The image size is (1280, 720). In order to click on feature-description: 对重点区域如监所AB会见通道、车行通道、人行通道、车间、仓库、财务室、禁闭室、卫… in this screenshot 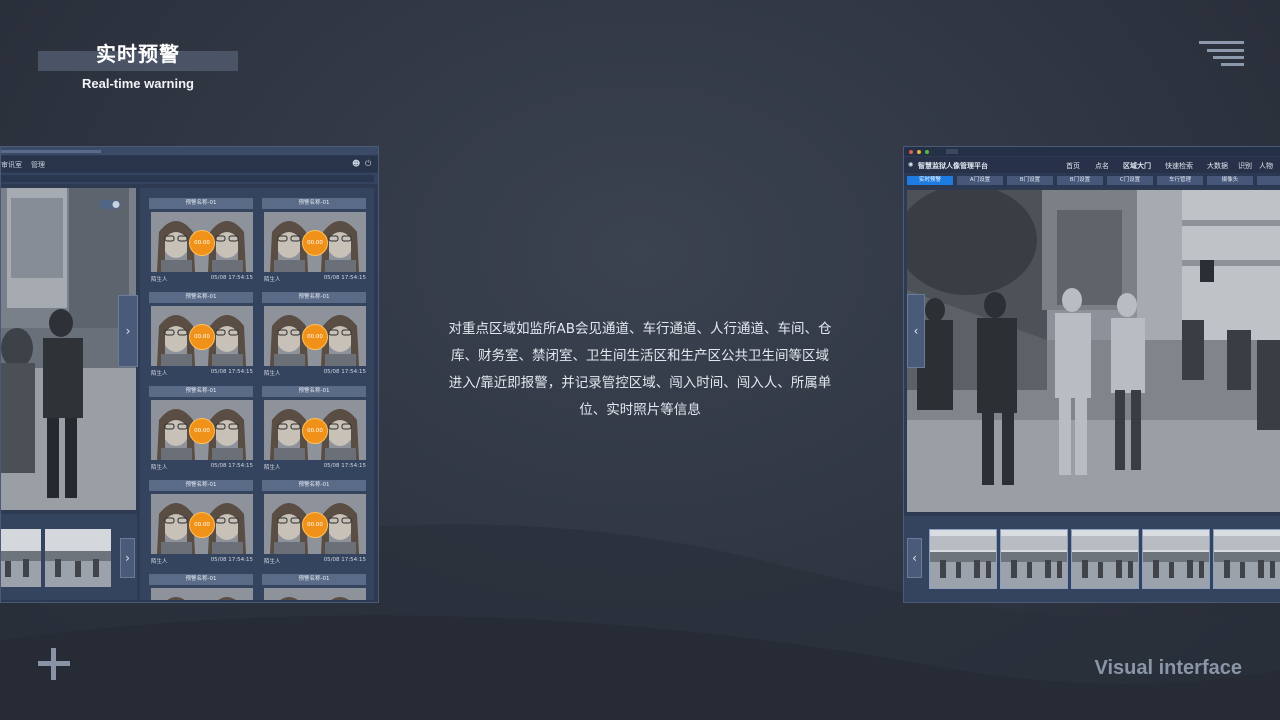, I will do `click(640, 369)`.